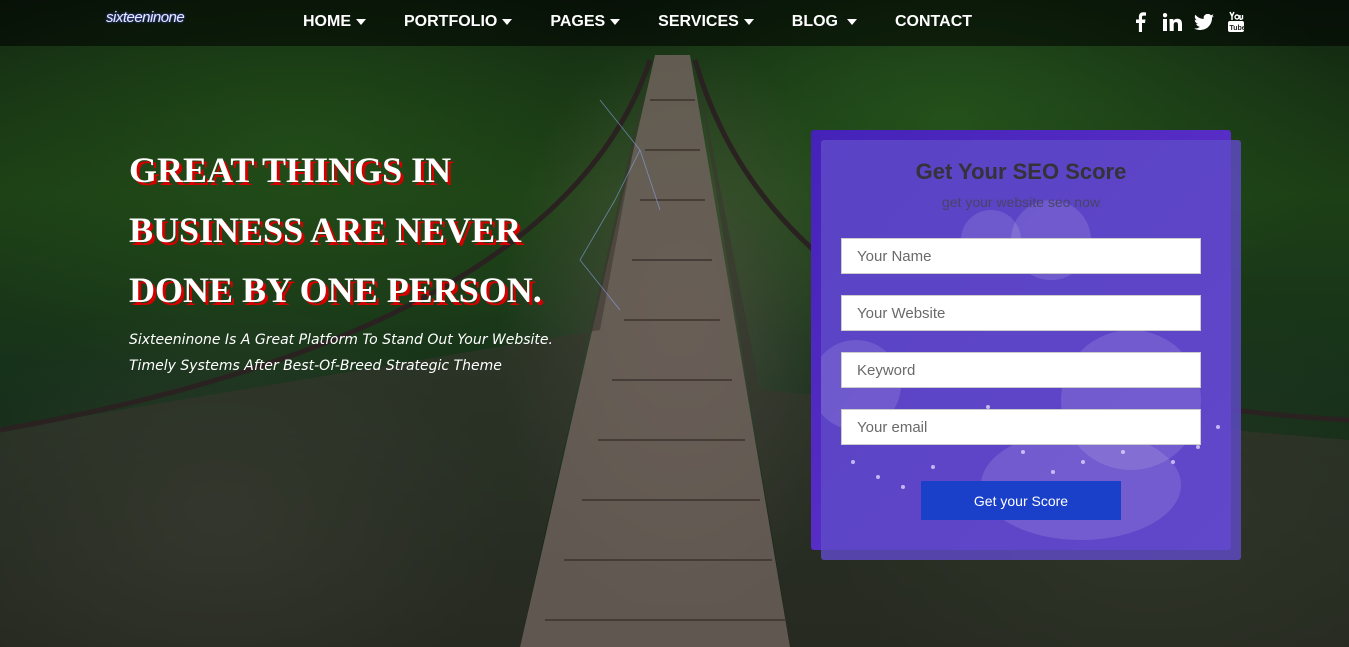 The height and width of the screenshot is (647, 1349). I want to click on nav-home: HOME, so click(334, 22).